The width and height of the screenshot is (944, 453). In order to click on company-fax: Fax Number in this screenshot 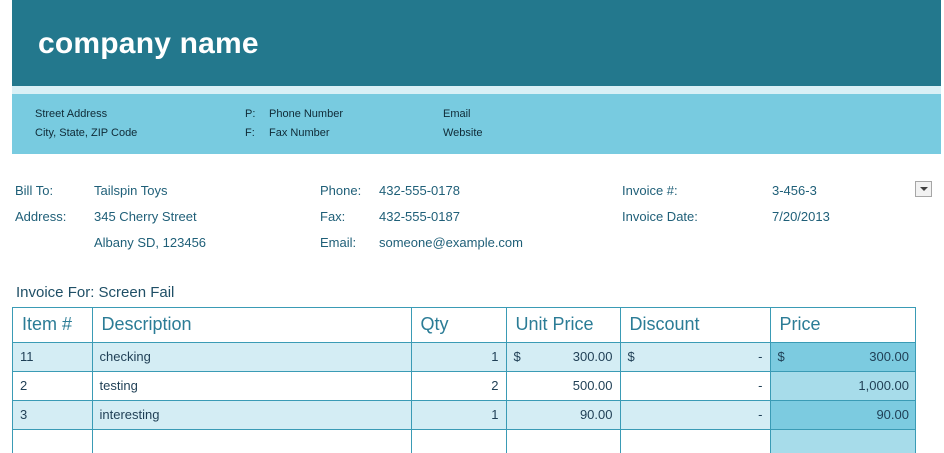, I will do `click(299, 133)`.